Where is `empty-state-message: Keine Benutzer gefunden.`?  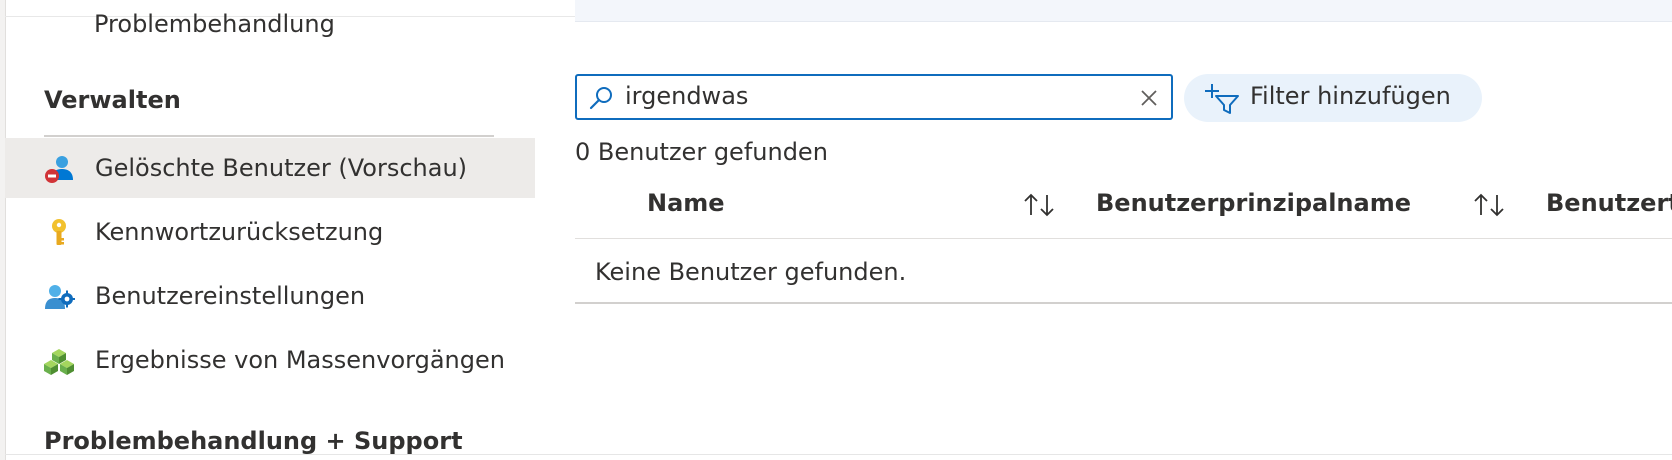 empty-state-message: Keine Benutzer gefunden. is located at coordinates (751, 272).